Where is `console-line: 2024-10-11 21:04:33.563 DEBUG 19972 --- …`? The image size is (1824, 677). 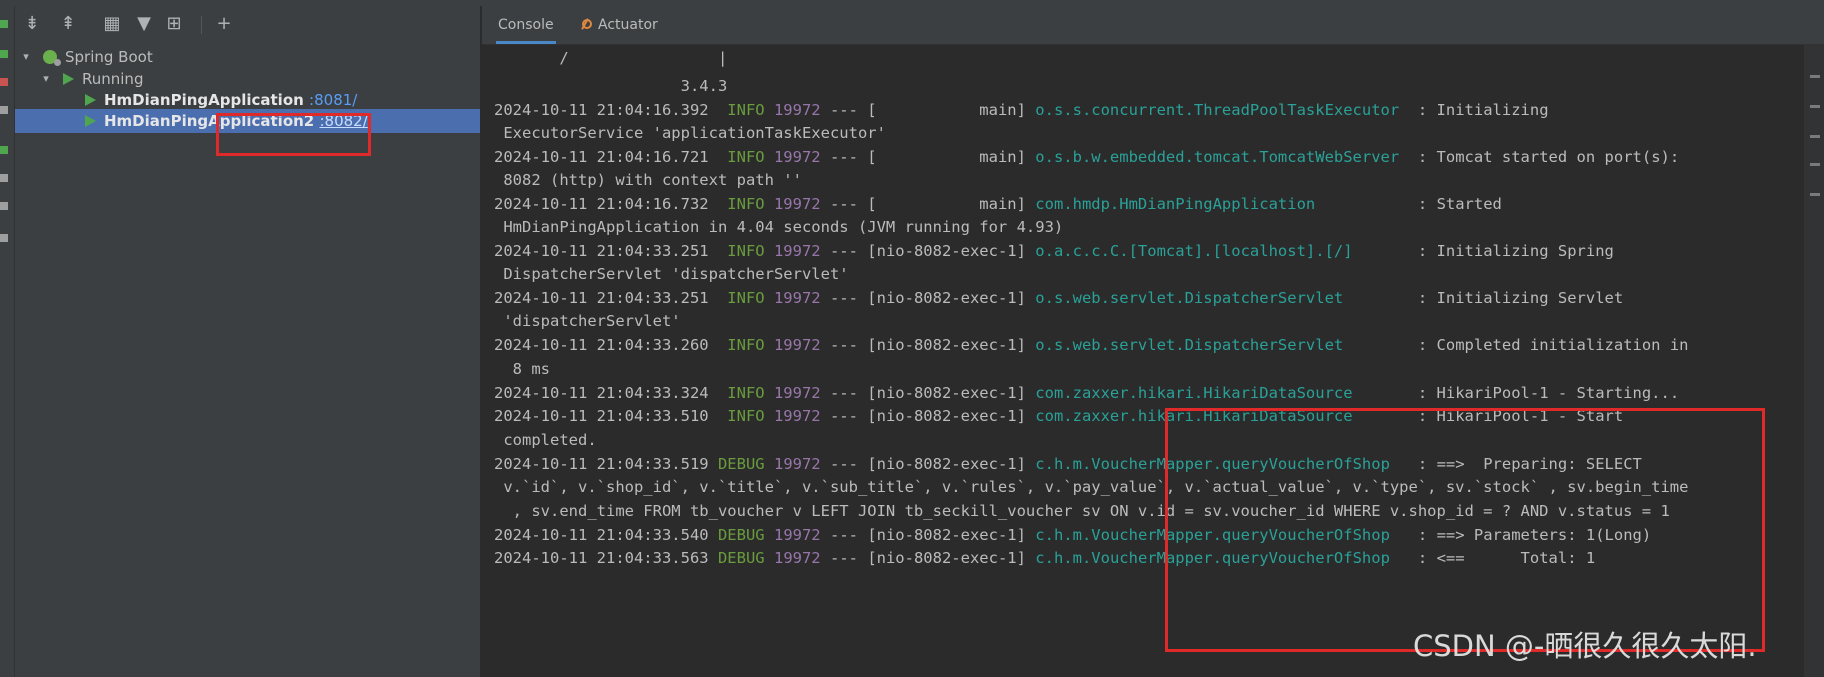 console-line: 2024-10-11 21:04:33.563 DEBUG 19972 --- … is located at coordinates (1044, 558).